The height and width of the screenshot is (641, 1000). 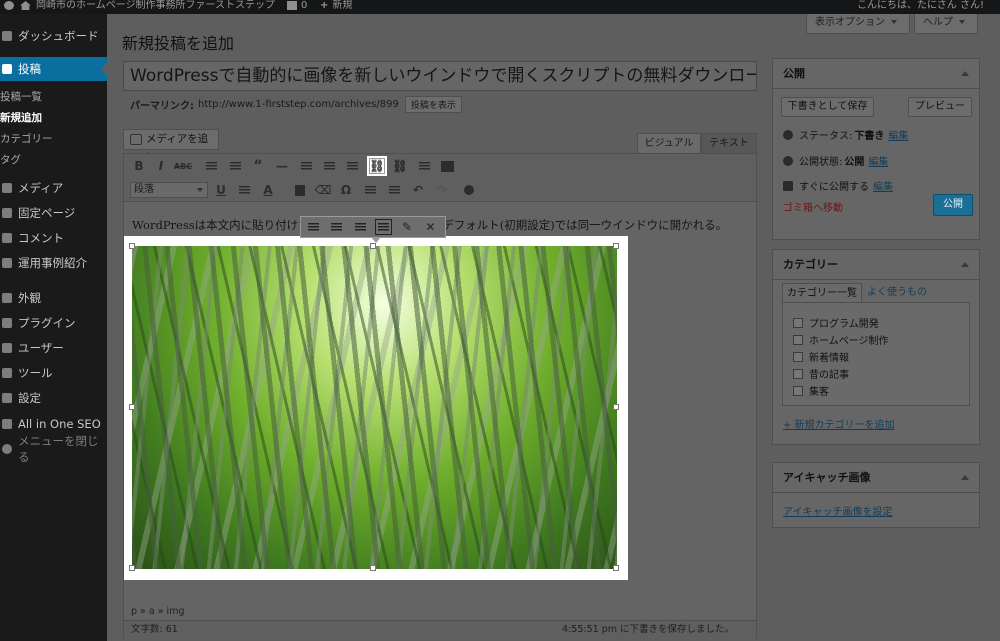 What do you see at coordinates (839, 423) in the screenshot?
I see `add-new-category-link: + 新規カテゴリーを追加` at bounding box center [839, 423].